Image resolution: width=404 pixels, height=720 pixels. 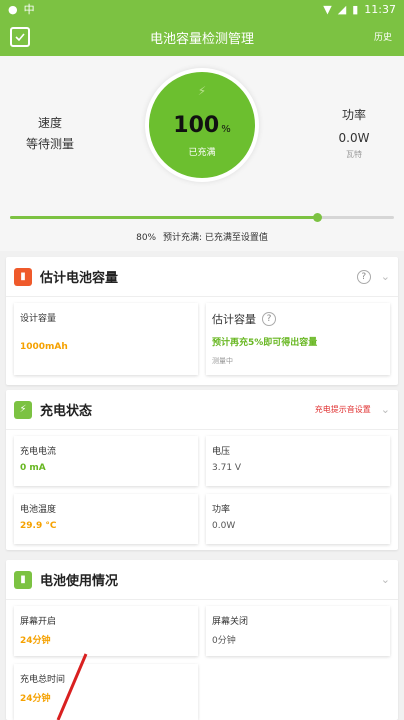 What do you see at coordinates (226, 129) in the screenshot?
I see `percent-sign: %` at bounding box center [226, 129].